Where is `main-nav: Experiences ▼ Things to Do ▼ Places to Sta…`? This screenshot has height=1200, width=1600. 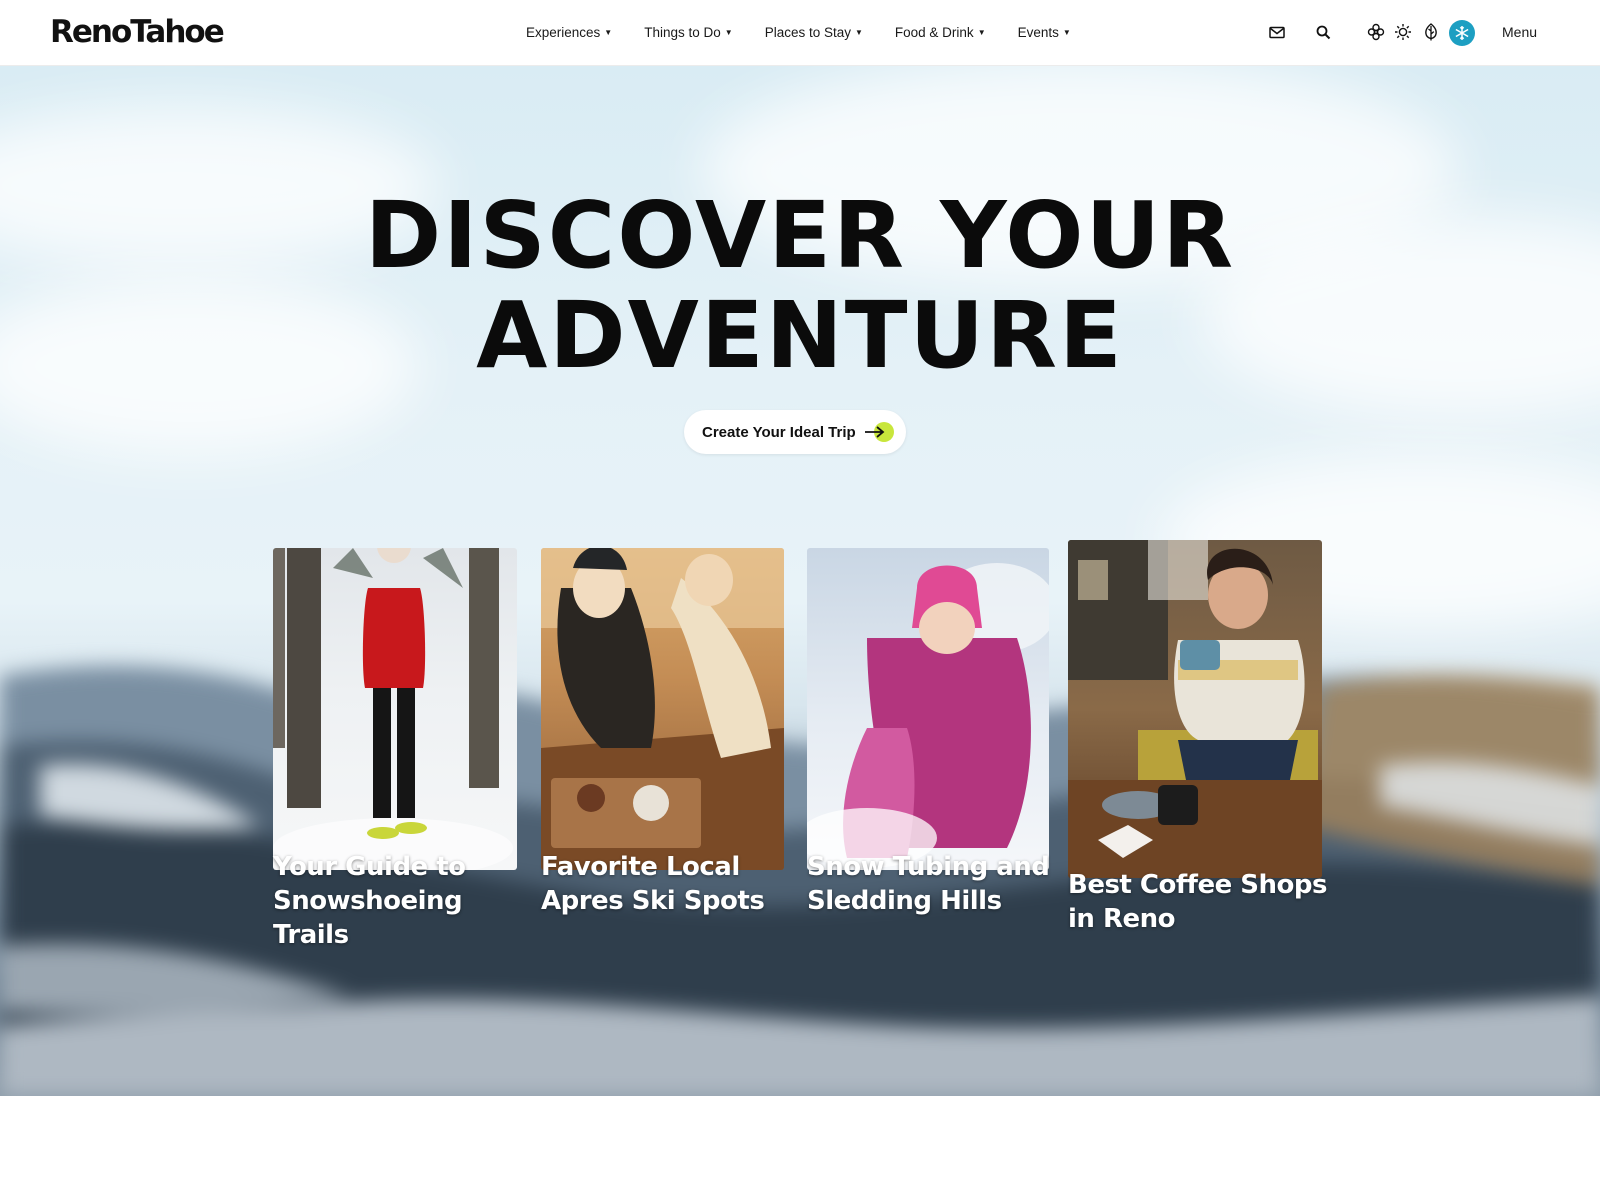
main-nav: Experiences ▼ Things to Do ▼ Places to Sta… is located at coordinates (798, 32).